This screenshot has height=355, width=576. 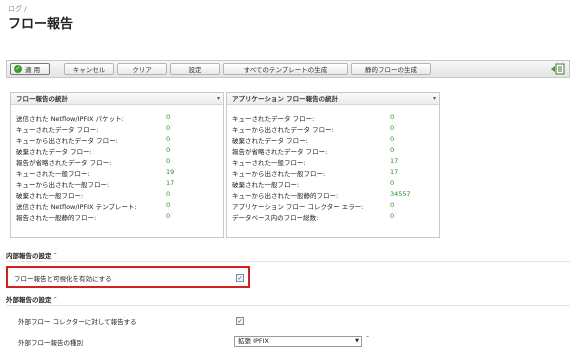 I want to click on external-report-type-select: 拡張 IPFIX ▼, so click(x=298, y=341).